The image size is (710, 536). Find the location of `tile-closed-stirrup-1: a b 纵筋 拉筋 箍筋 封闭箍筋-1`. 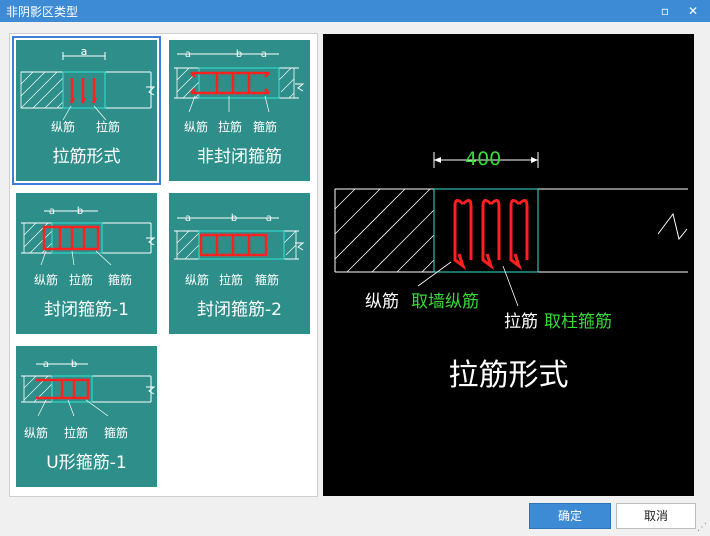

tile-closed-stirrup-1: a b 纵筋 拉筋 箍筋 封闭箍筋-1 is located at coordinates (86, 263).